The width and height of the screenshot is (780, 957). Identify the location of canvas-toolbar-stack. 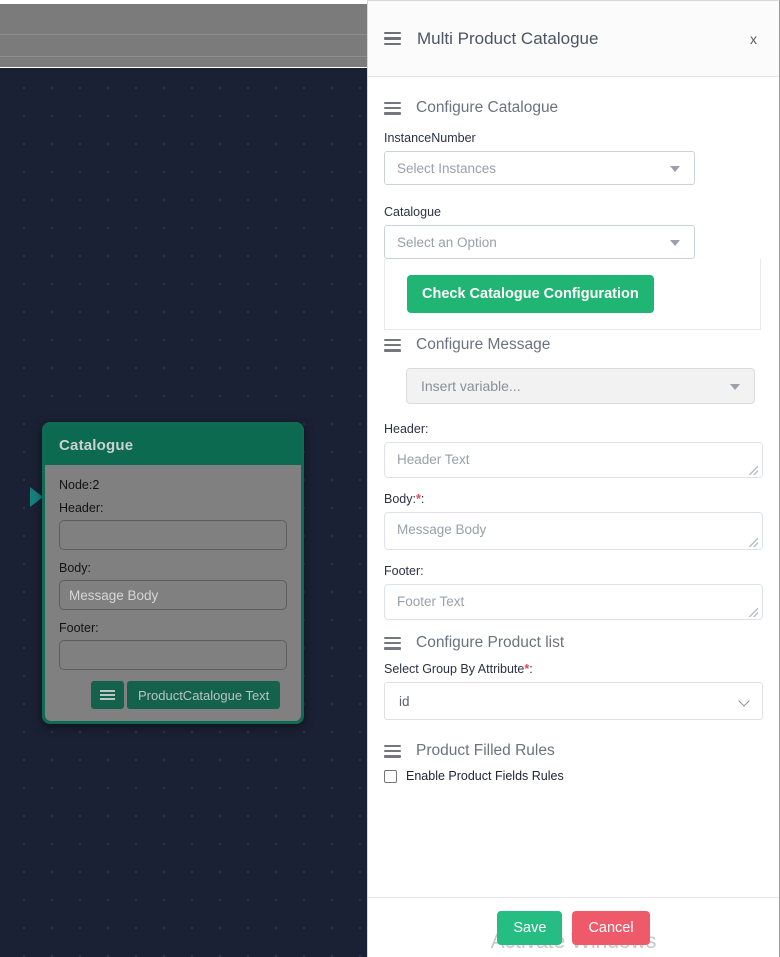
(184, 33).